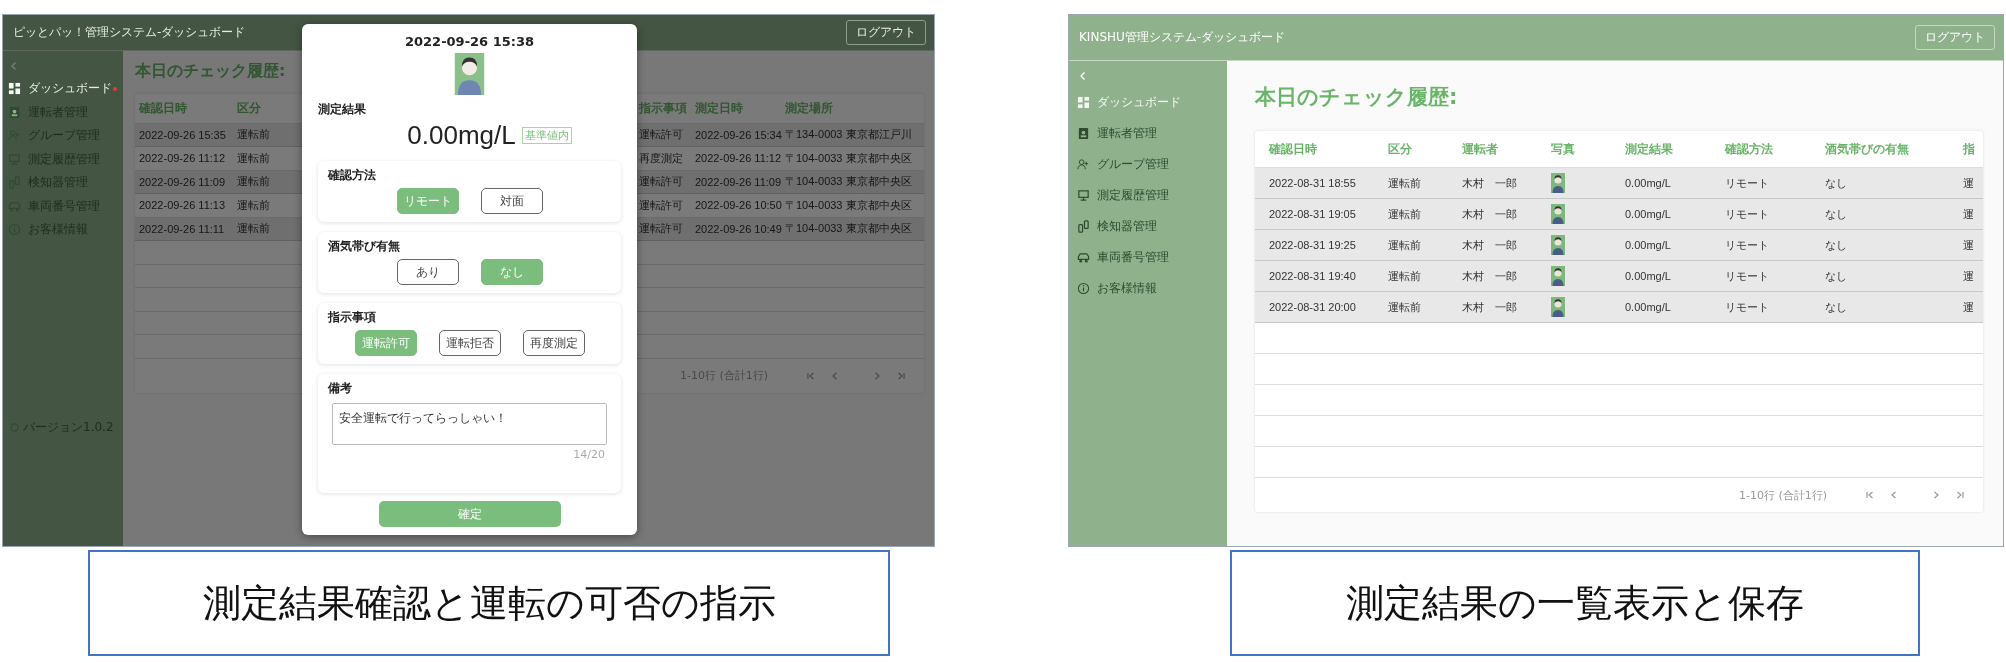  What do you see at coordinates (489, 603) in the screenshot?
I see `caption-text: 測定結果確認と運転の可否の指示` at bounding box center [489, 603].